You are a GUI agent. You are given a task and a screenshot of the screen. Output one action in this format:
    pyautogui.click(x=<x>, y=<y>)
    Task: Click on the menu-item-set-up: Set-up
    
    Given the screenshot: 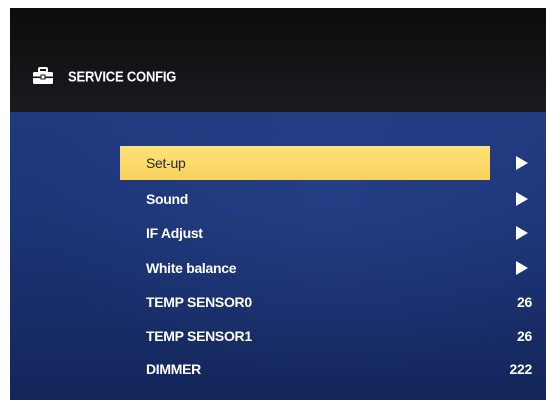 What is the action you would take?
    pyautogui.click(x=326, y=163)
    